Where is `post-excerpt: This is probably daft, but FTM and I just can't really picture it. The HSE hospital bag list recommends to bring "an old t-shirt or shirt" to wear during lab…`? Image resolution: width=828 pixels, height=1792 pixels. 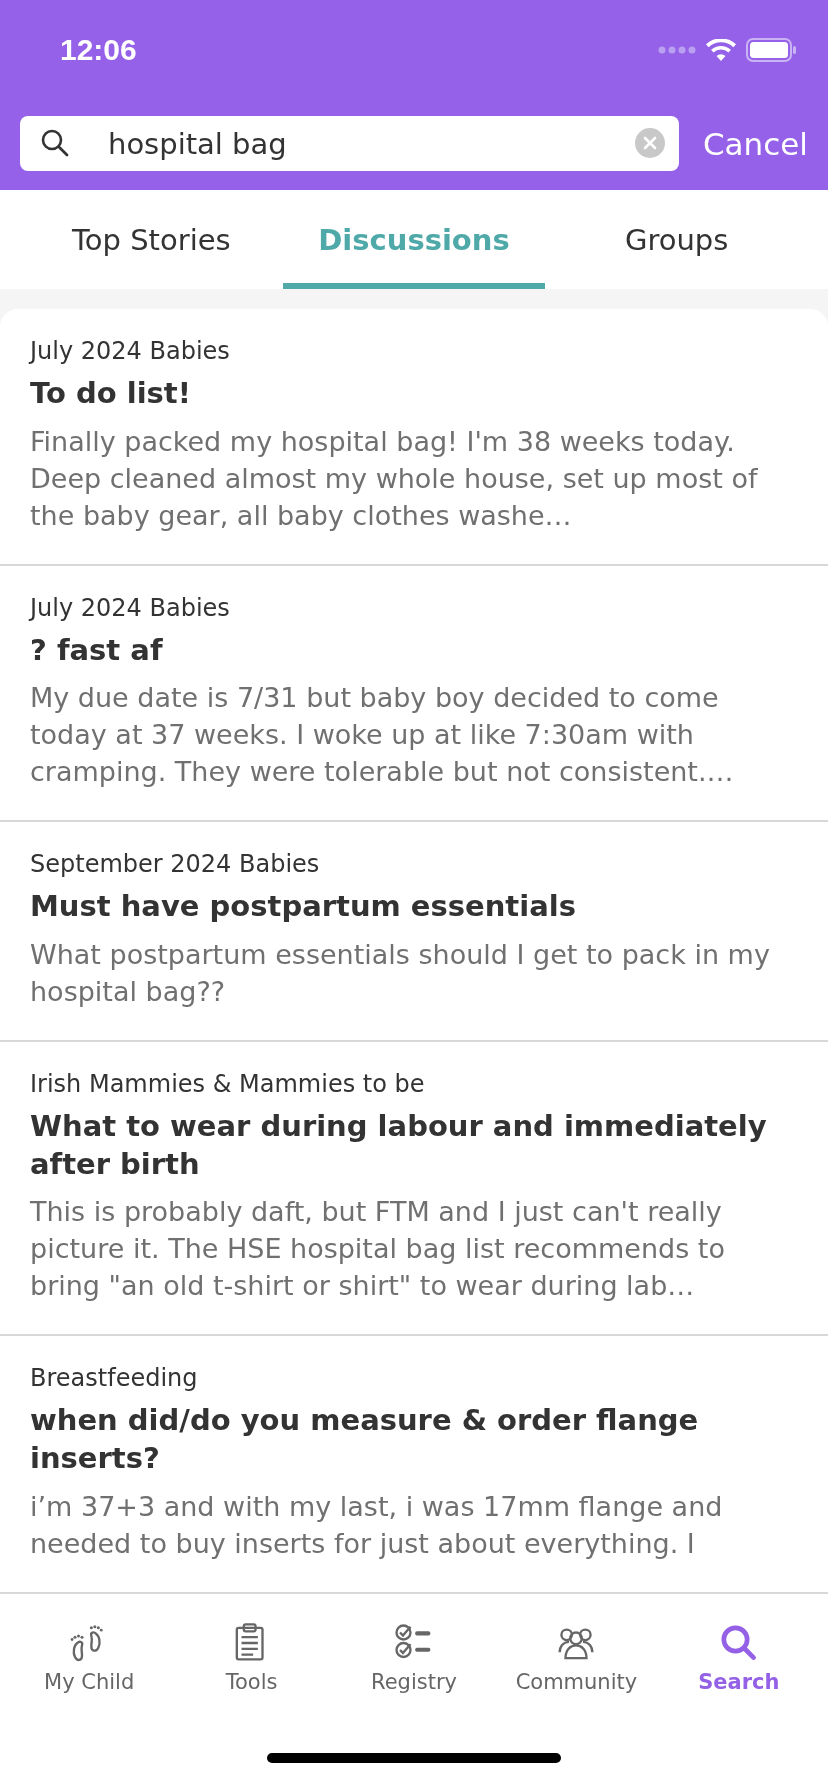
post-excerpt: This is probably daft, but FTM and I just can't really picture it. The HSE hospital bag list recommends to bring "an old t-shirt or shirt" to wear during lab… is located at coordinates (378, 1249).